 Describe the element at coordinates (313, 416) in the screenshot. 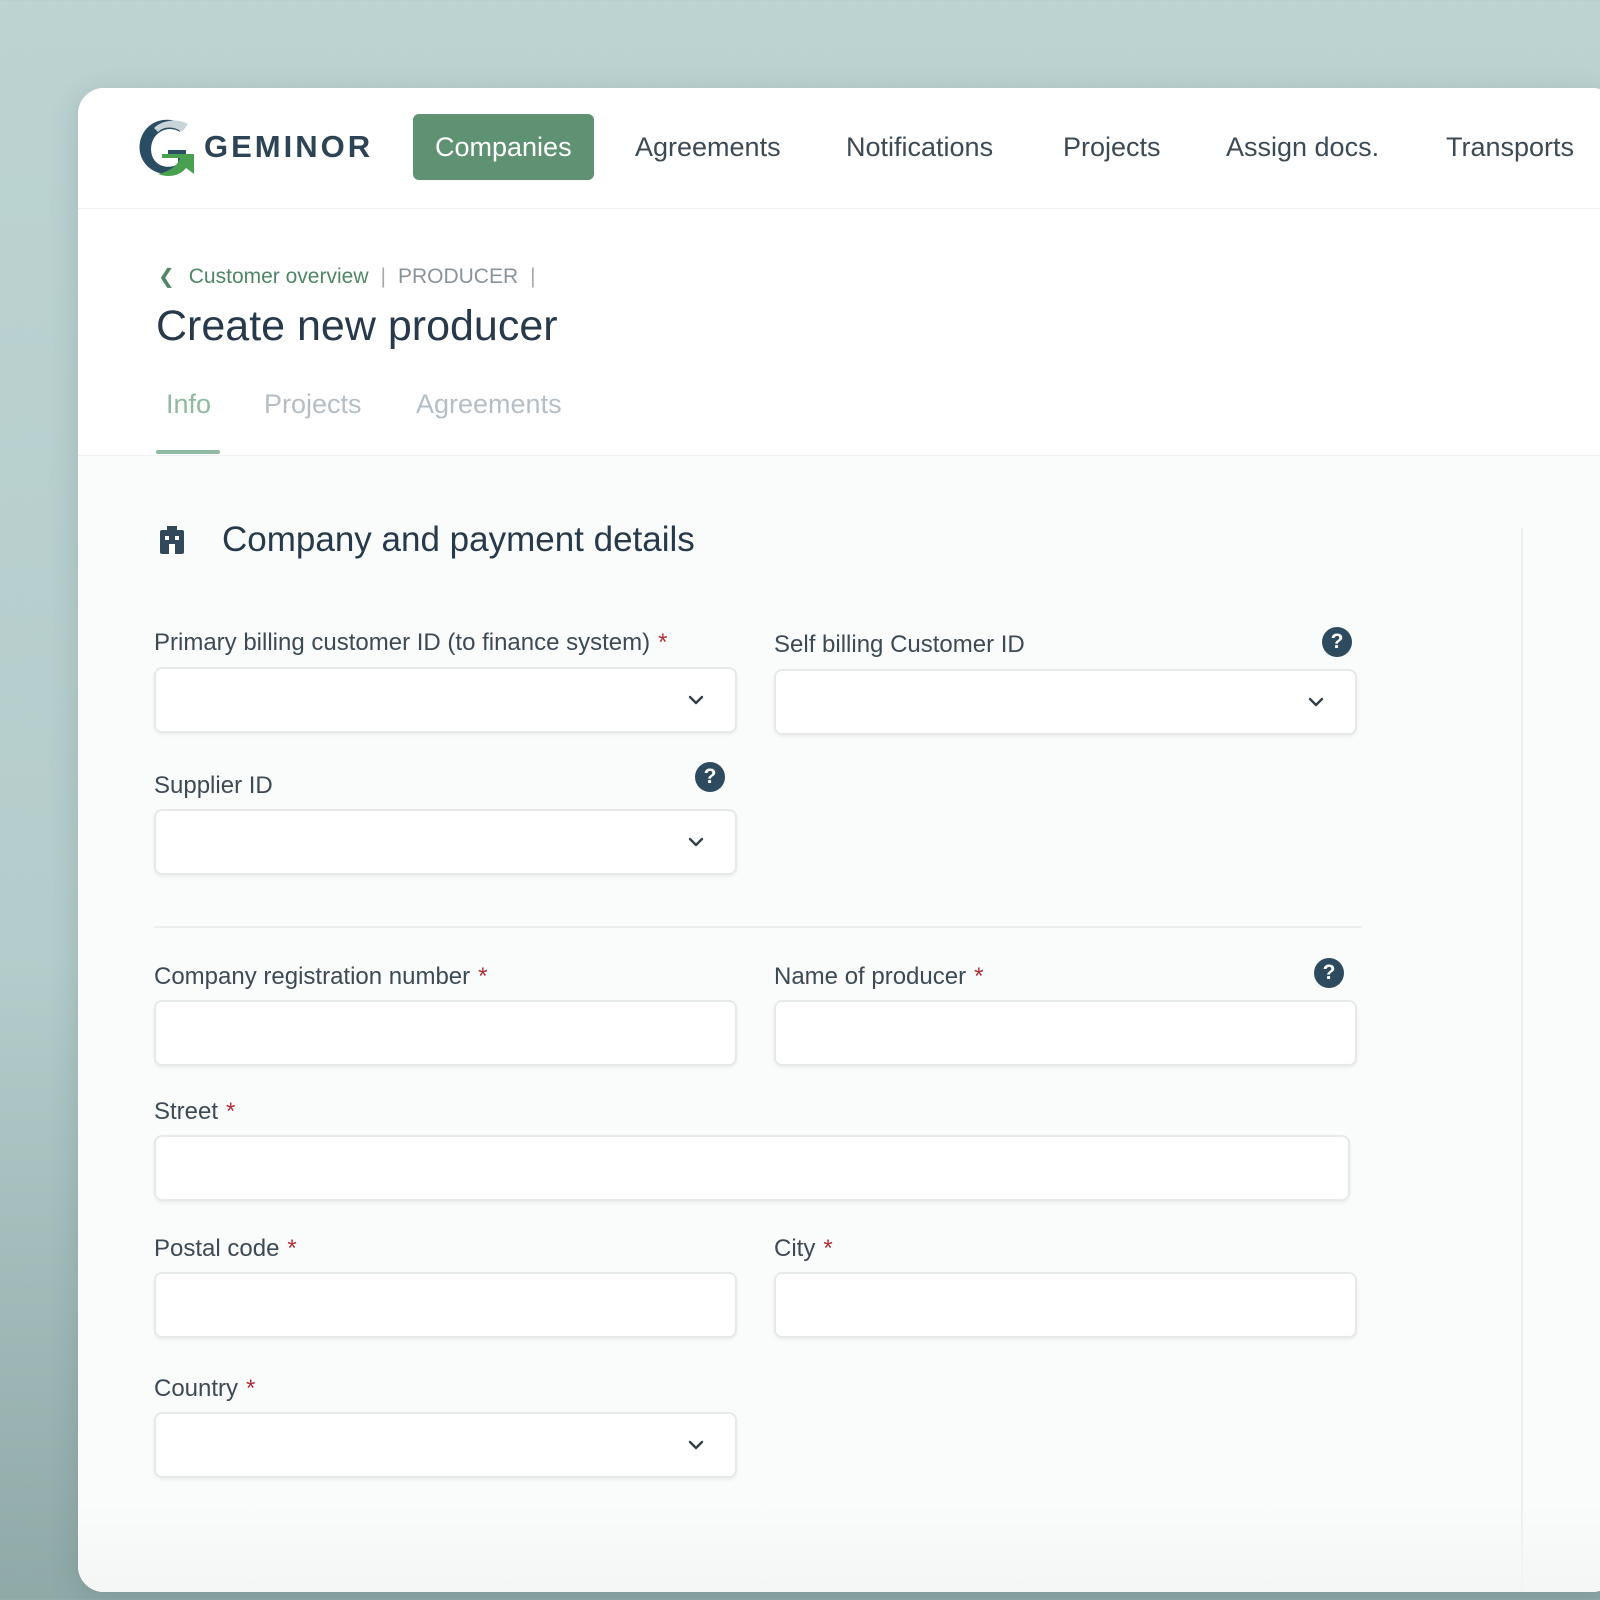

I see `tab-projects: Projects` at that location.